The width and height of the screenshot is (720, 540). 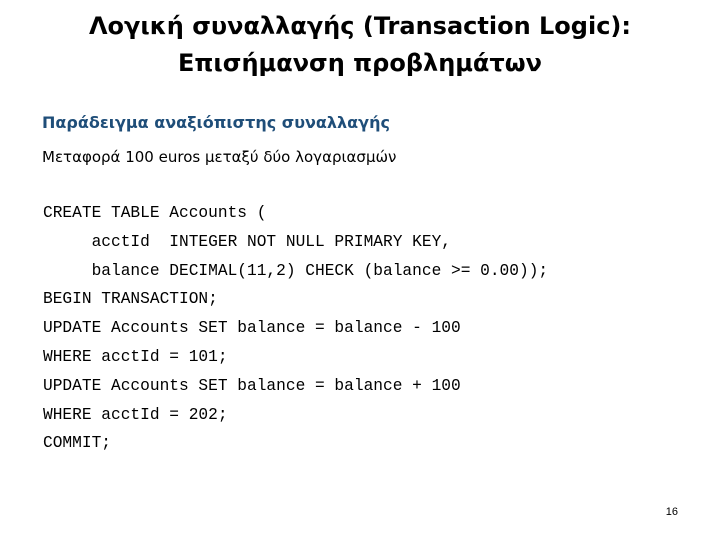 I want to click on example-subheading: Παράδειγμα αναξιόπιστης συναλλαγής, so click(x=216, y=122).